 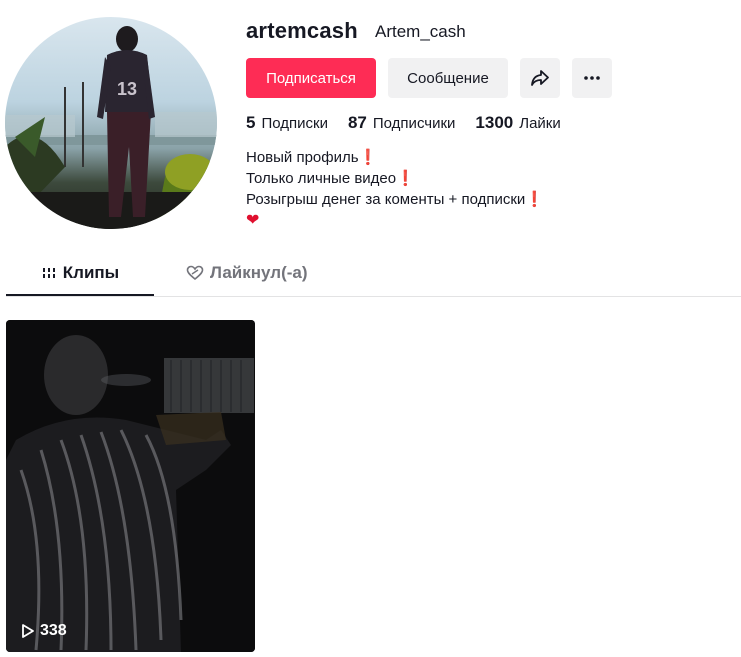 I want to click on grid-lines-icon, so click(x=48, y=273).